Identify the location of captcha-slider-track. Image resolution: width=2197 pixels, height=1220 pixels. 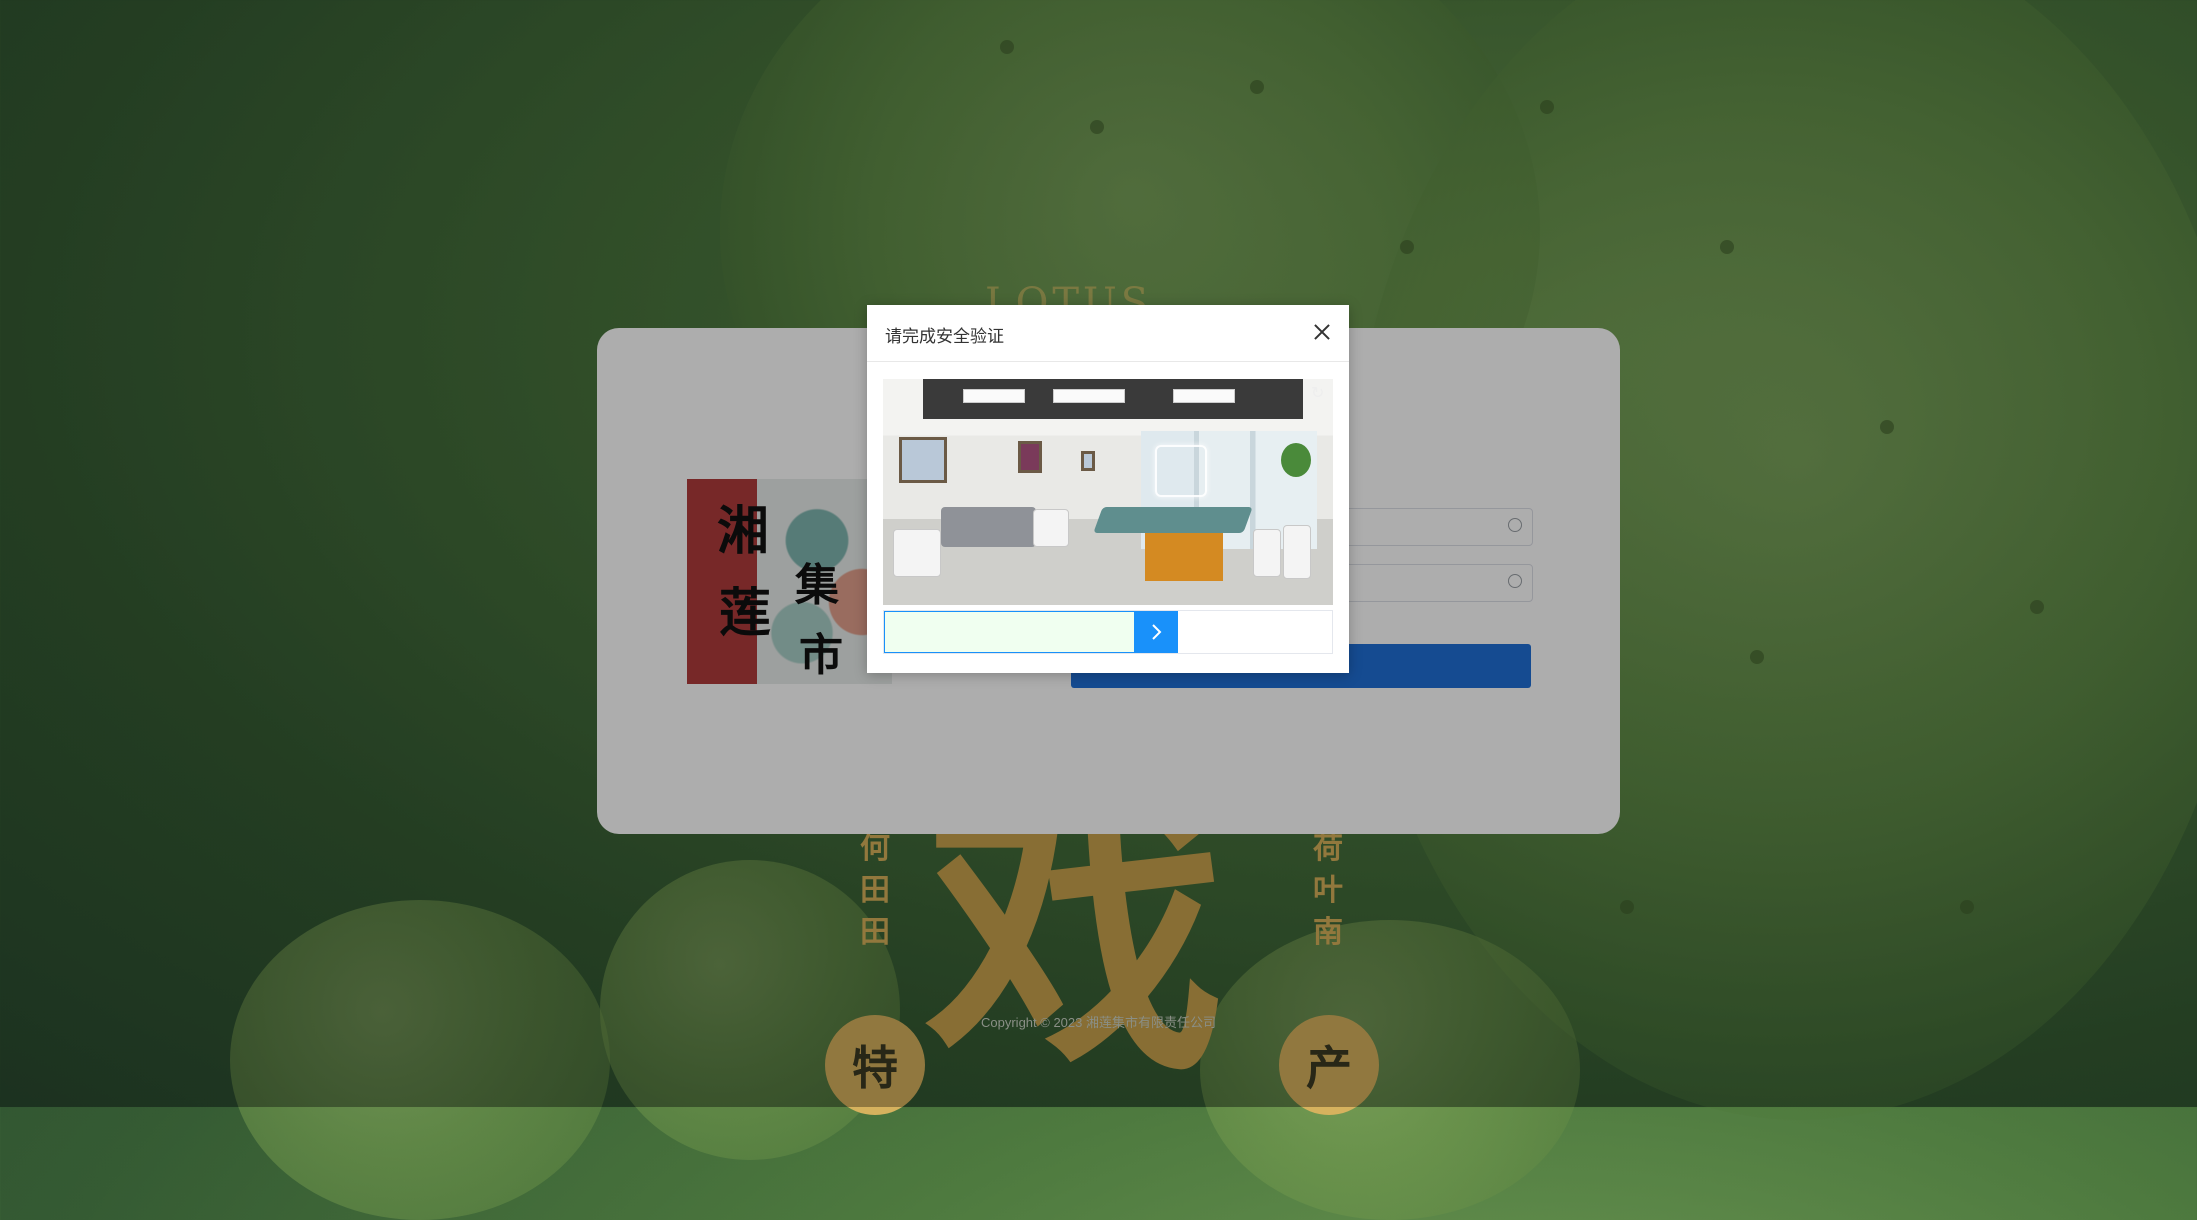
(1108, 632).